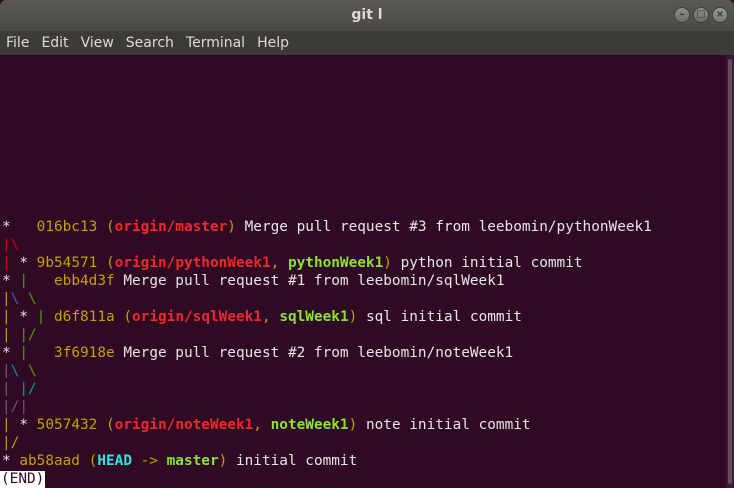 The height and width of the screenshot is (488, 734). I want to click on commit-message: initial commit, so click(296, 461).